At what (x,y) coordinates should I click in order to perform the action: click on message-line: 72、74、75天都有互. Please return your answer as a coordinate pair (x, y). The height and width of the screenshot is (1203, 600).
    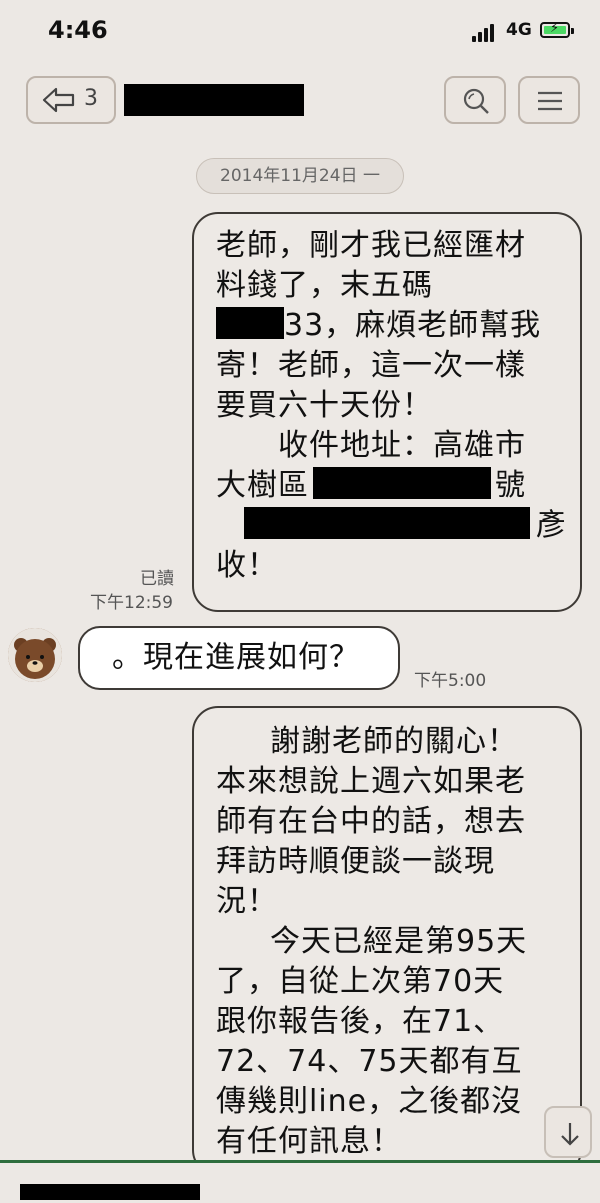
    Looking at the image, I should click on (369, 1061).